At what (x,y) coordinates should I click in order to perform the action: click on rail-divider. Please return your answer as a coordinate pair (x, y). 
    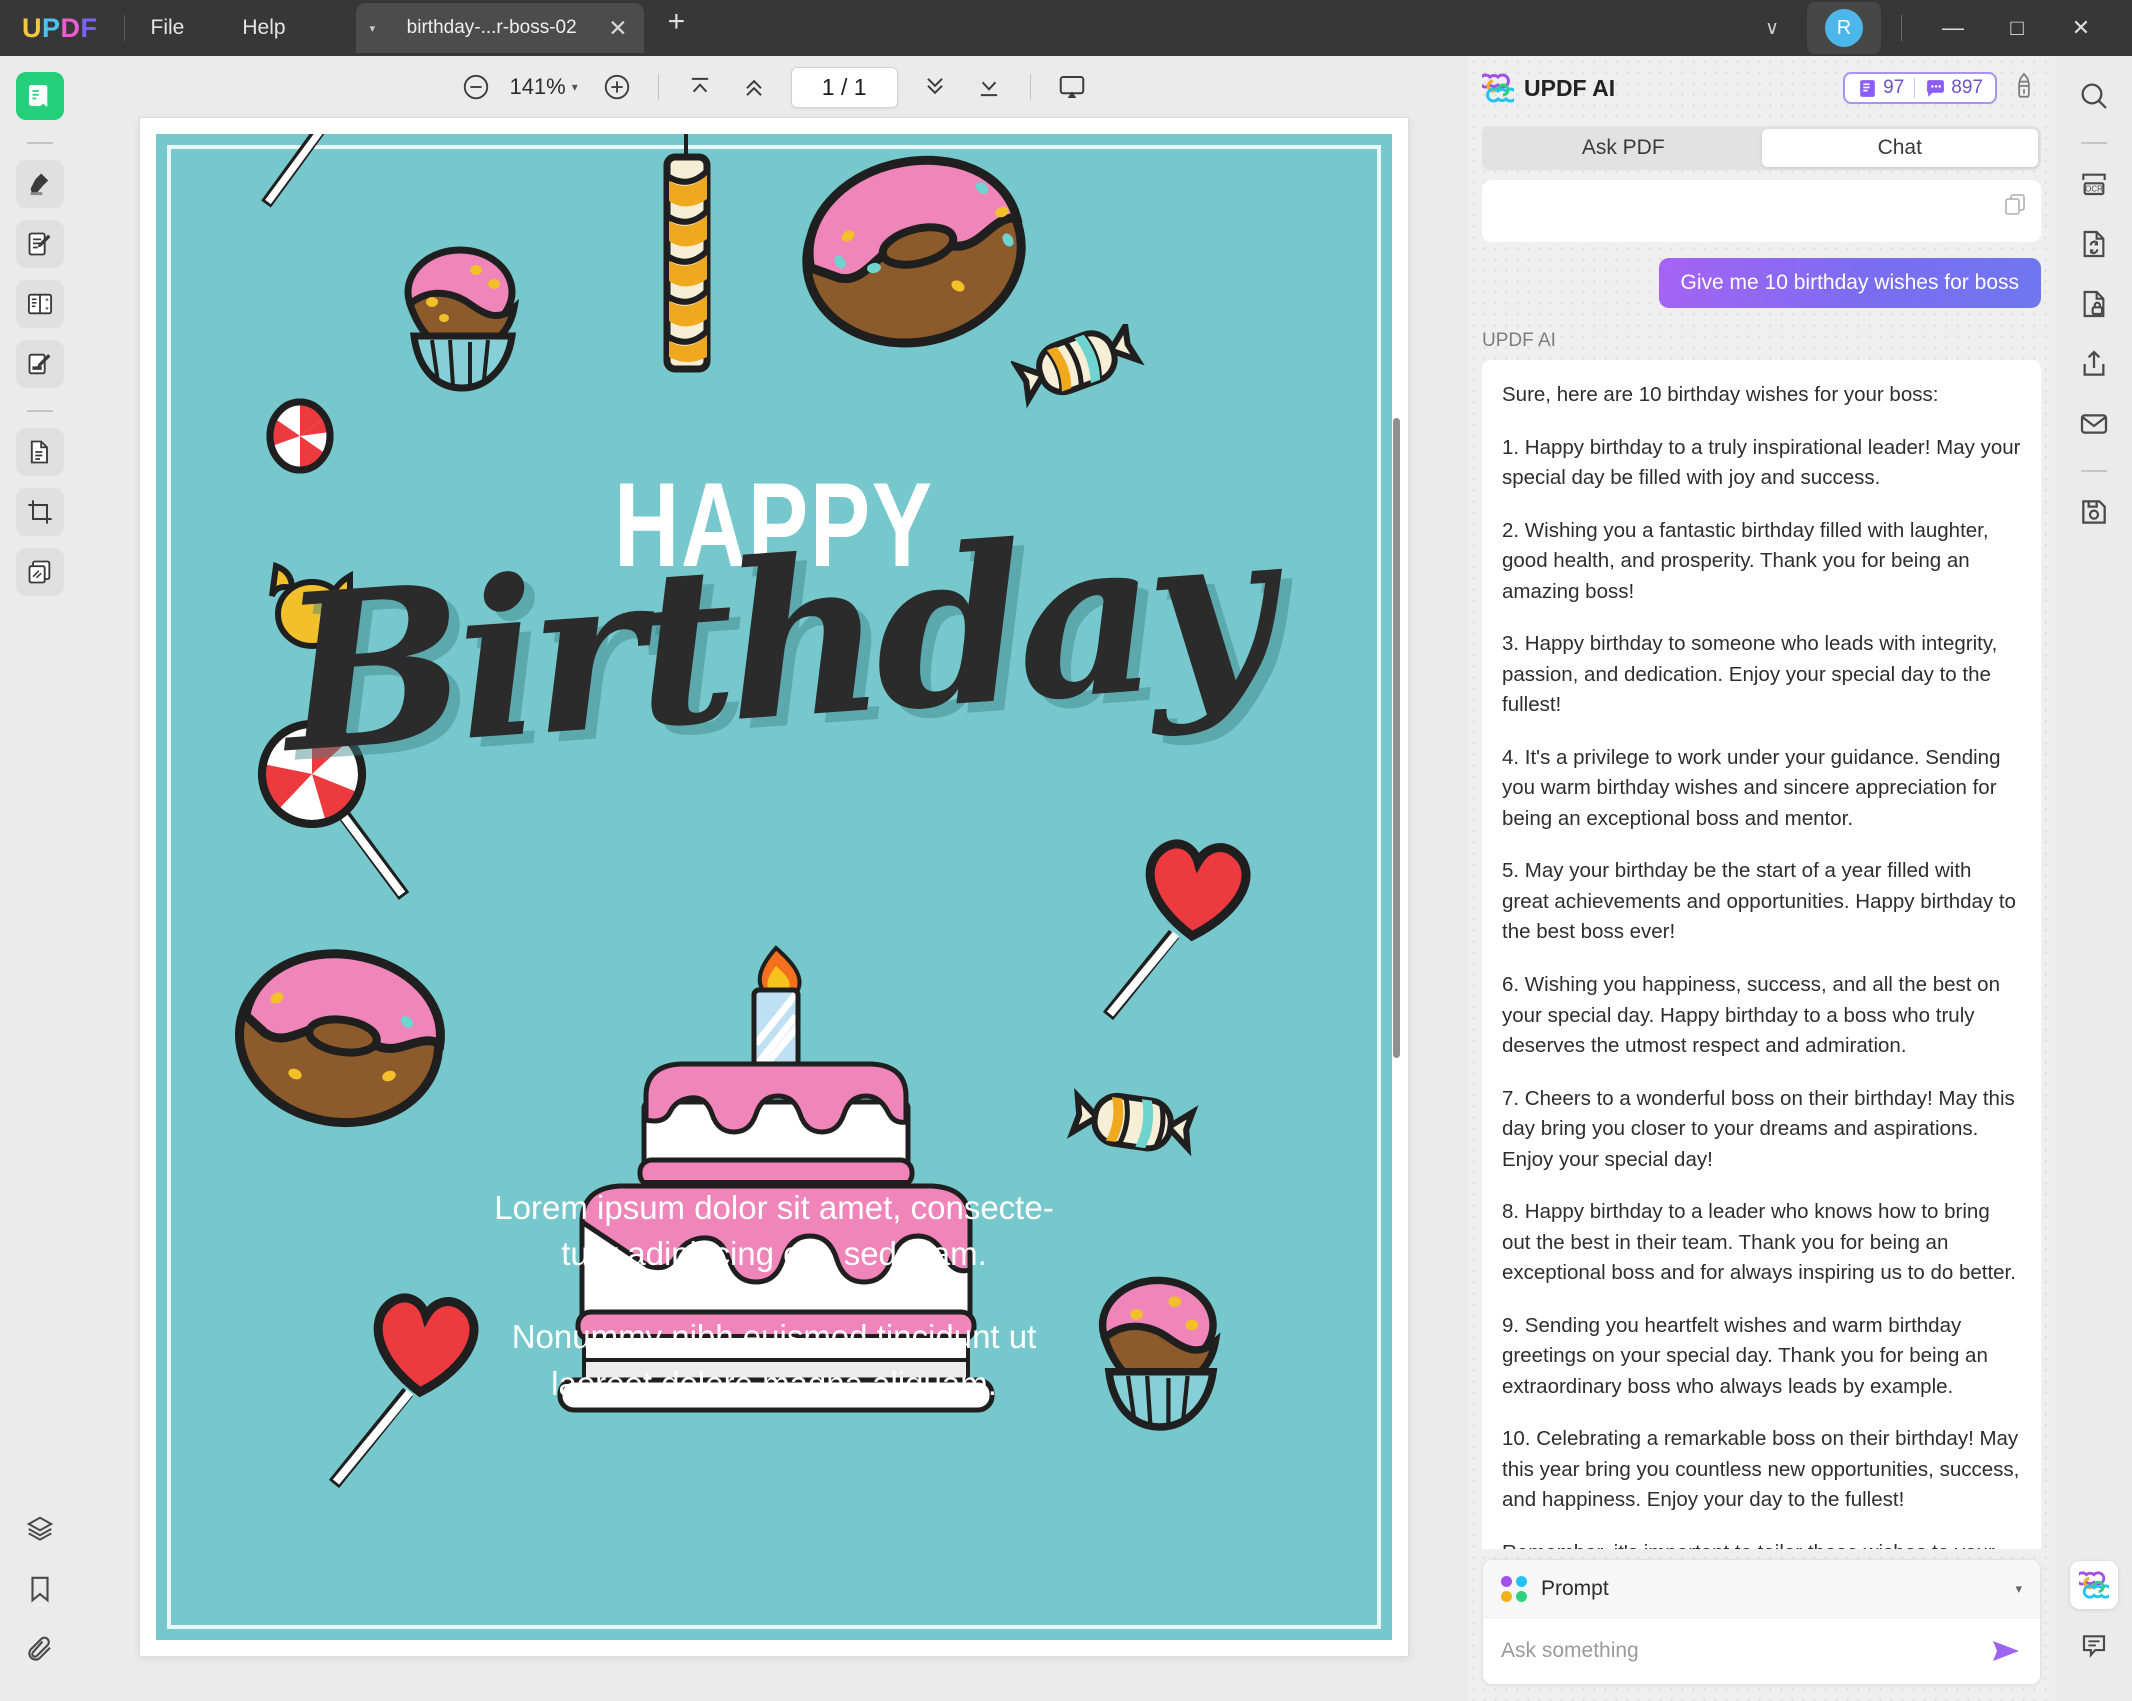
    Looking at the image, I should click on (40, 143).